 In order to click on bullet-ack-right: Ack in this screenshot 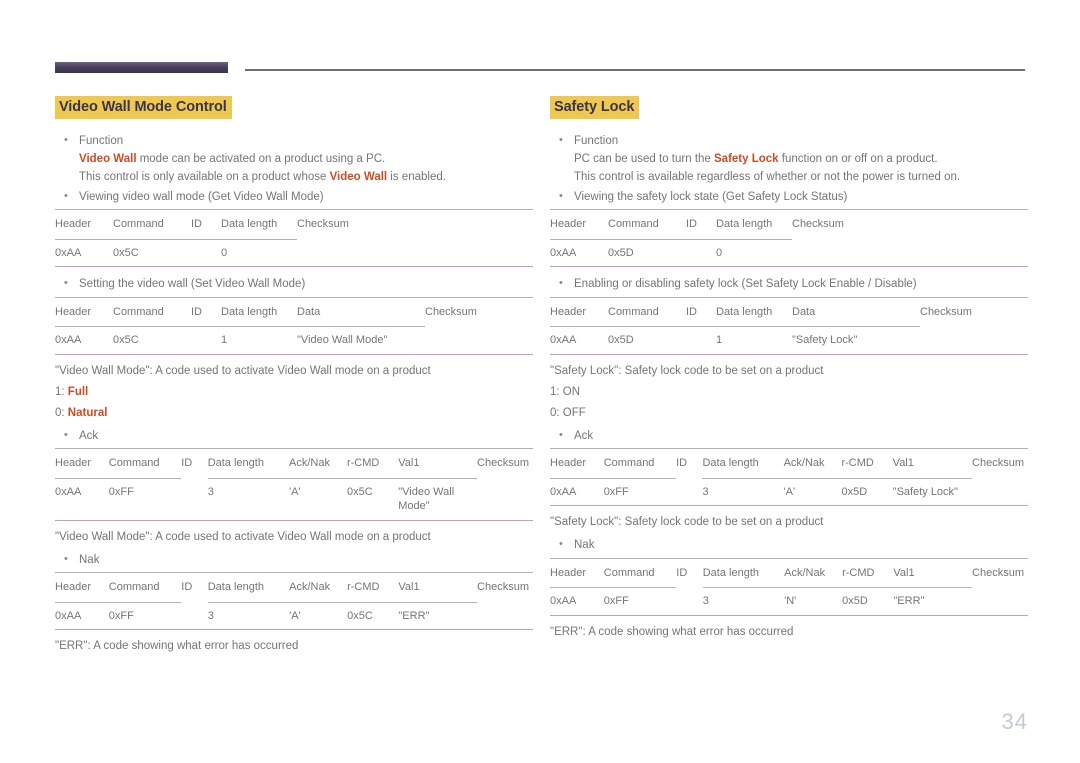, I will do `click(789, 436)`.